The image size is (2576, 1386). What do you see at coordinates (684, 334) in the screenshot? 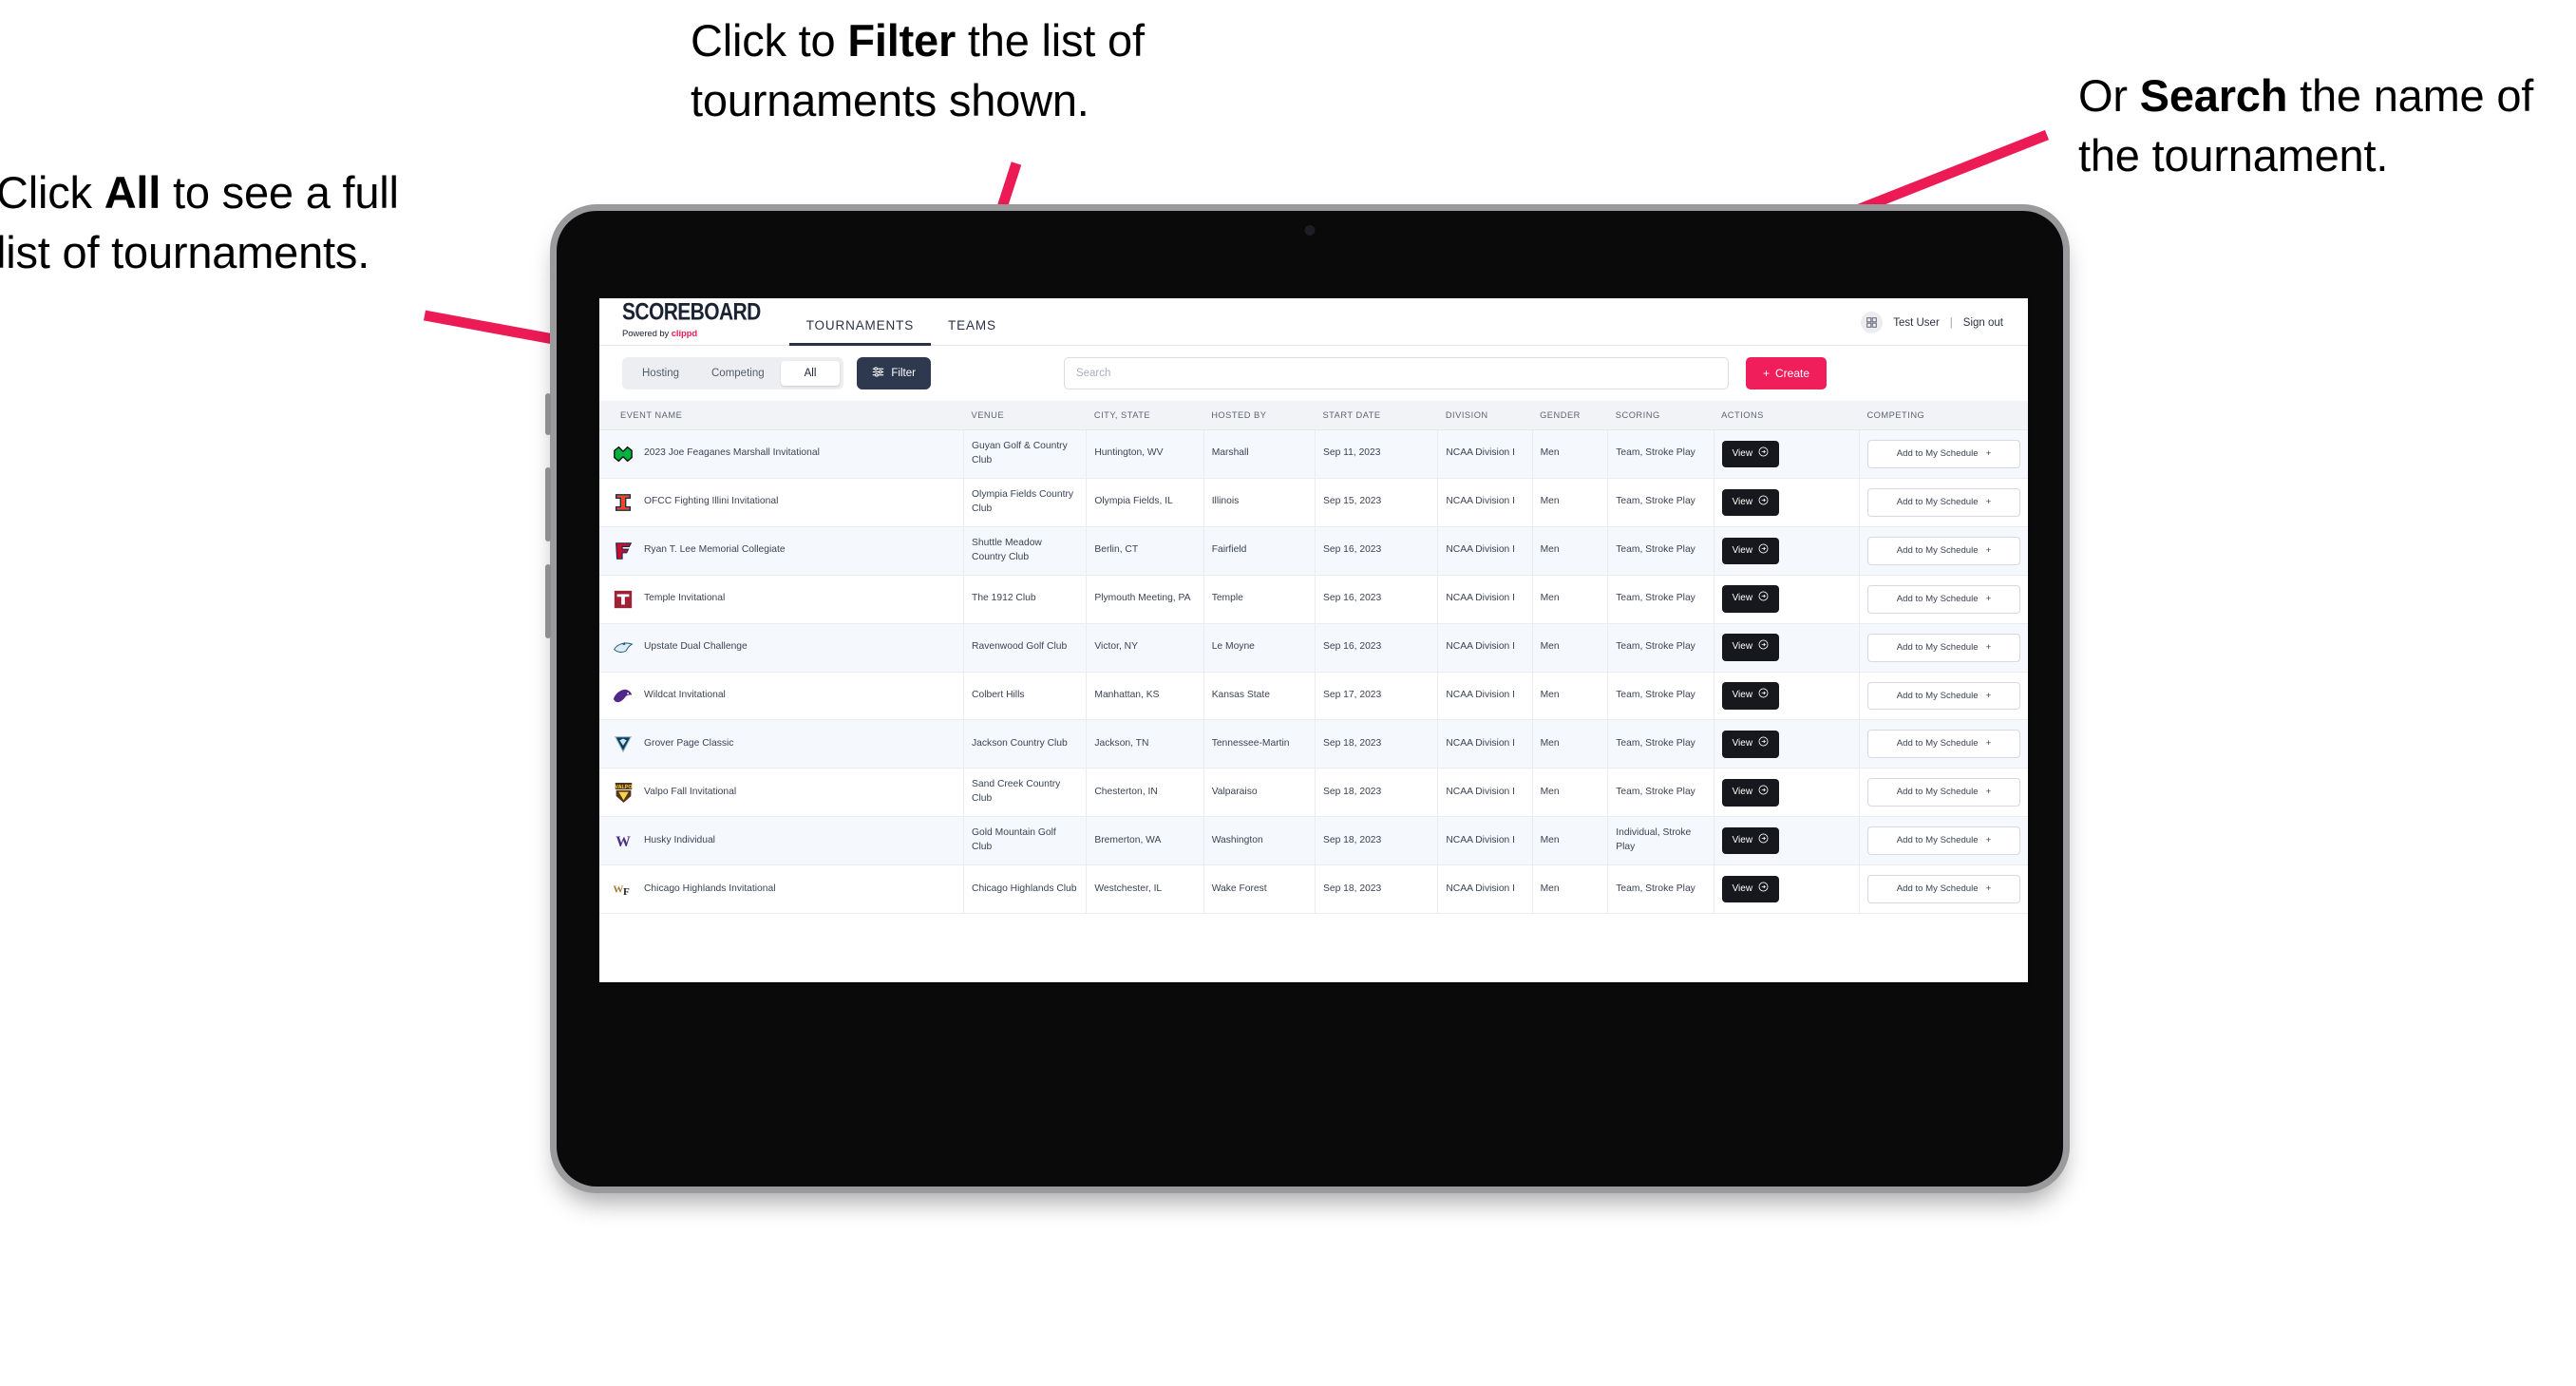
I see `brand-tagline-clippd: clippd` at bounding box center [684, 334].